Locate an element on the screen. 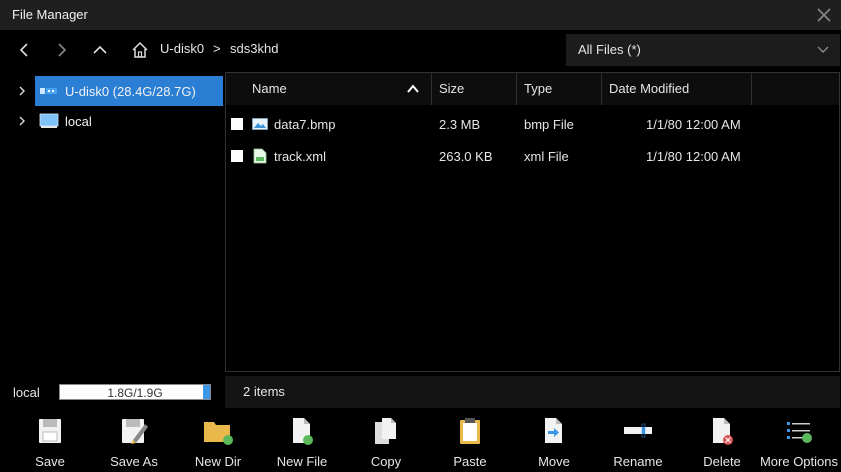 The width and height of the screenshot is (841, 472). breadcrumb-item-folder: sds3khd is located at coordinates (254, 48).